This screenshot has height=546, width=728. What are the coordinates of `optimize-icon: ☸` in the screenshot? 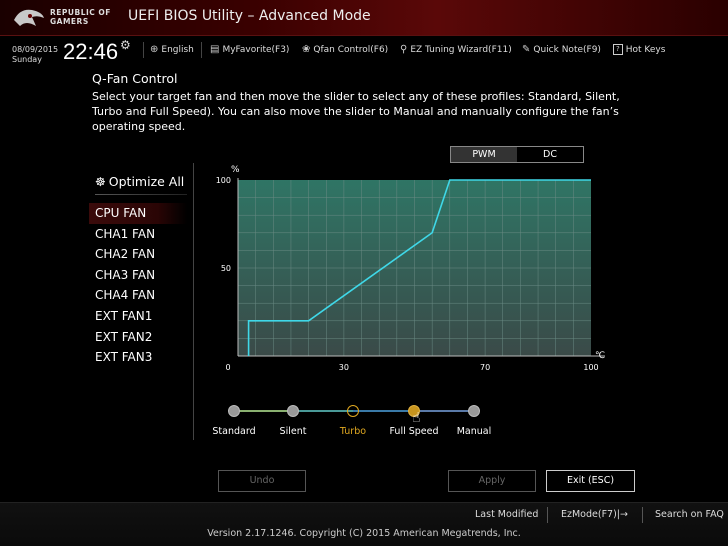 It's located at (100, 181).